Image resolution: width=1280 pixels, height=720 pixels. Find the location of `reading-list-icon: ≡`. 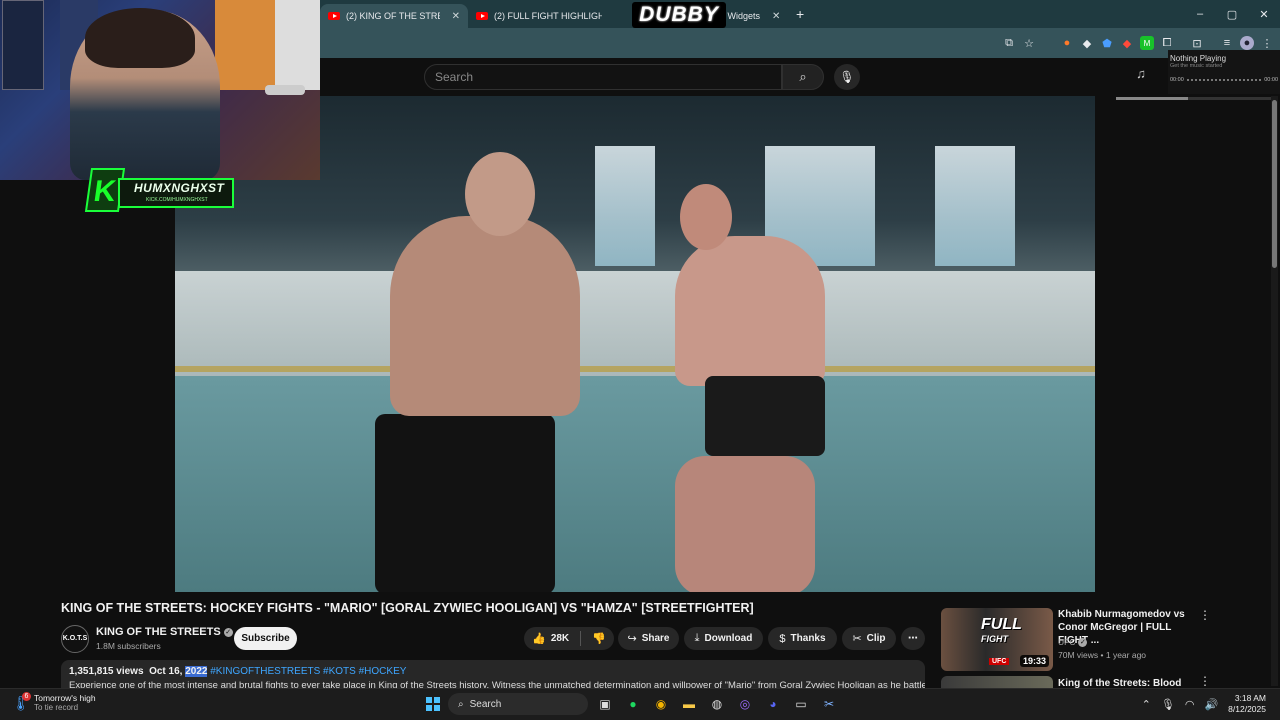

reading-list-icon: ≡ is located at coordinates (1227, 43).